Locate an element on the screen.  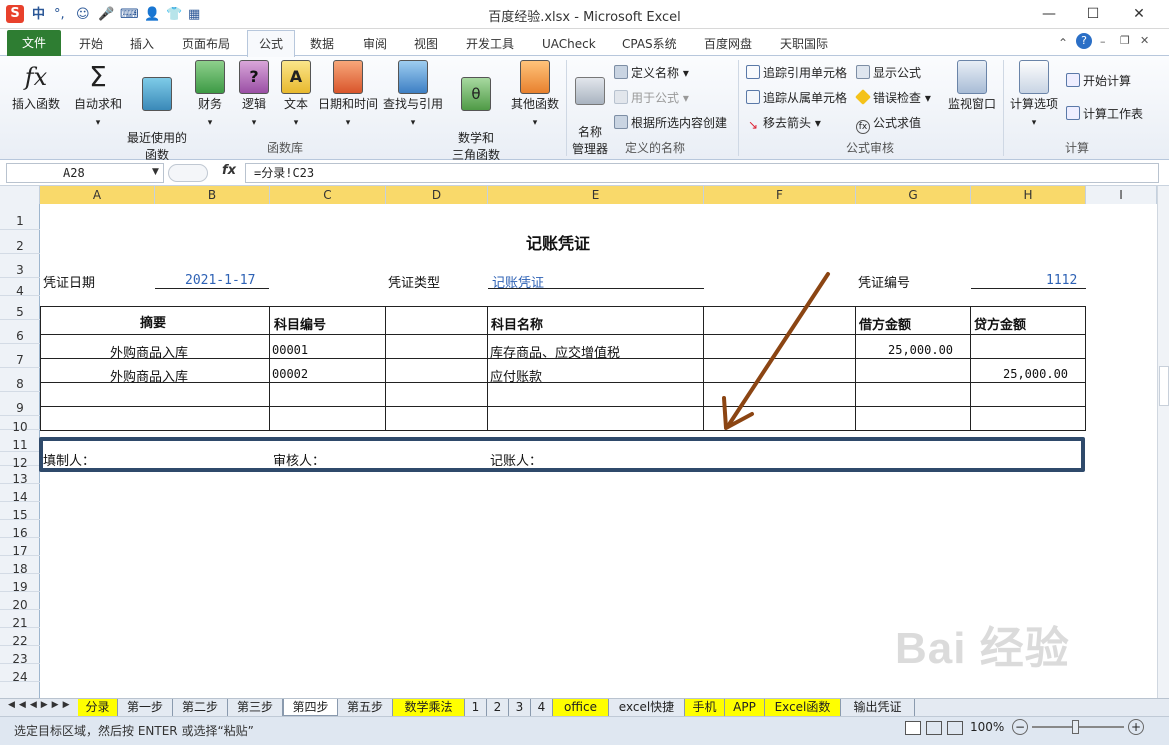
sheet-tab: excel快捷 is located at coordinates (647, 707).